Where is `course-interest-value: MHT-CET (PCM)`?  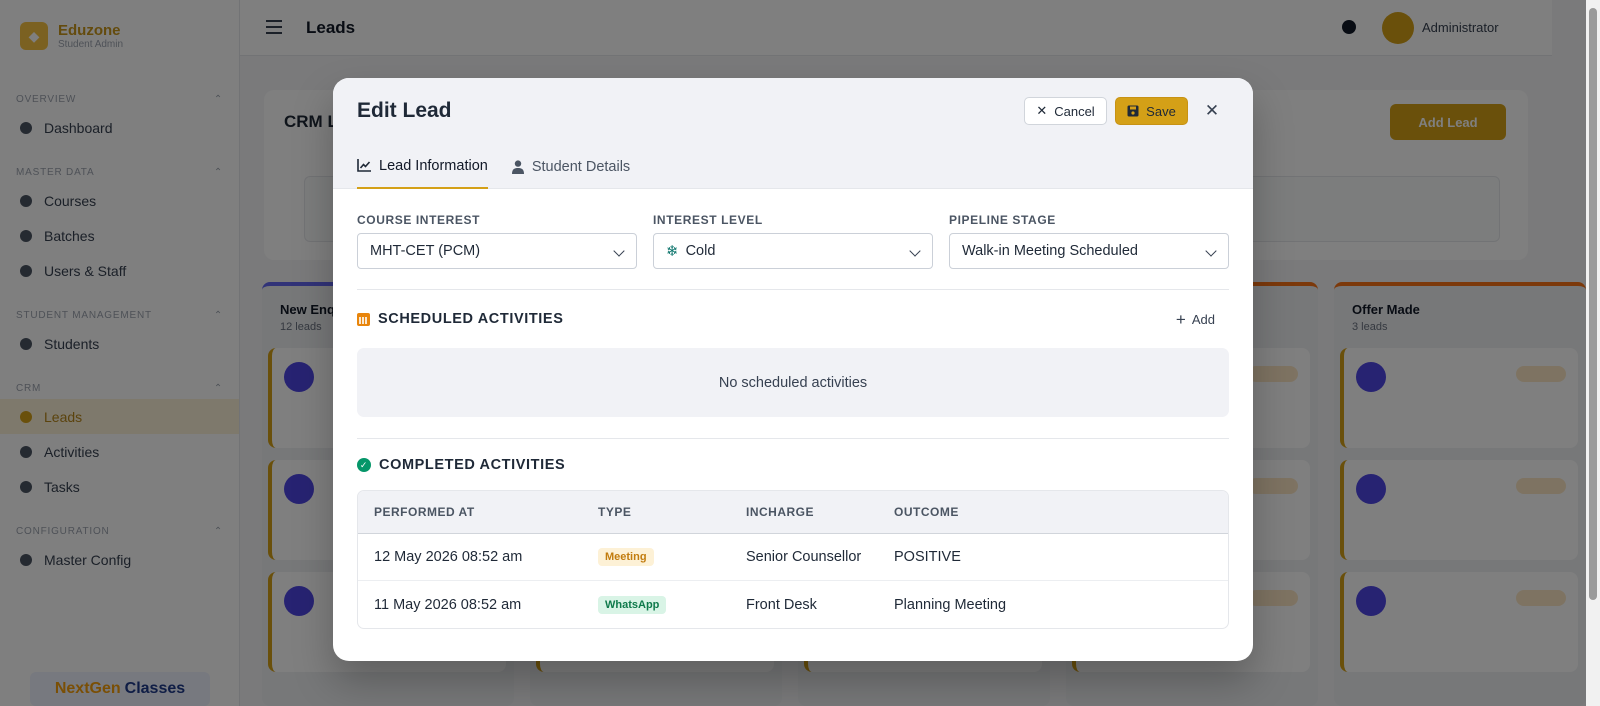
course-interest-value: MHT-CET (PCM) is located at coordinates (425, 251).